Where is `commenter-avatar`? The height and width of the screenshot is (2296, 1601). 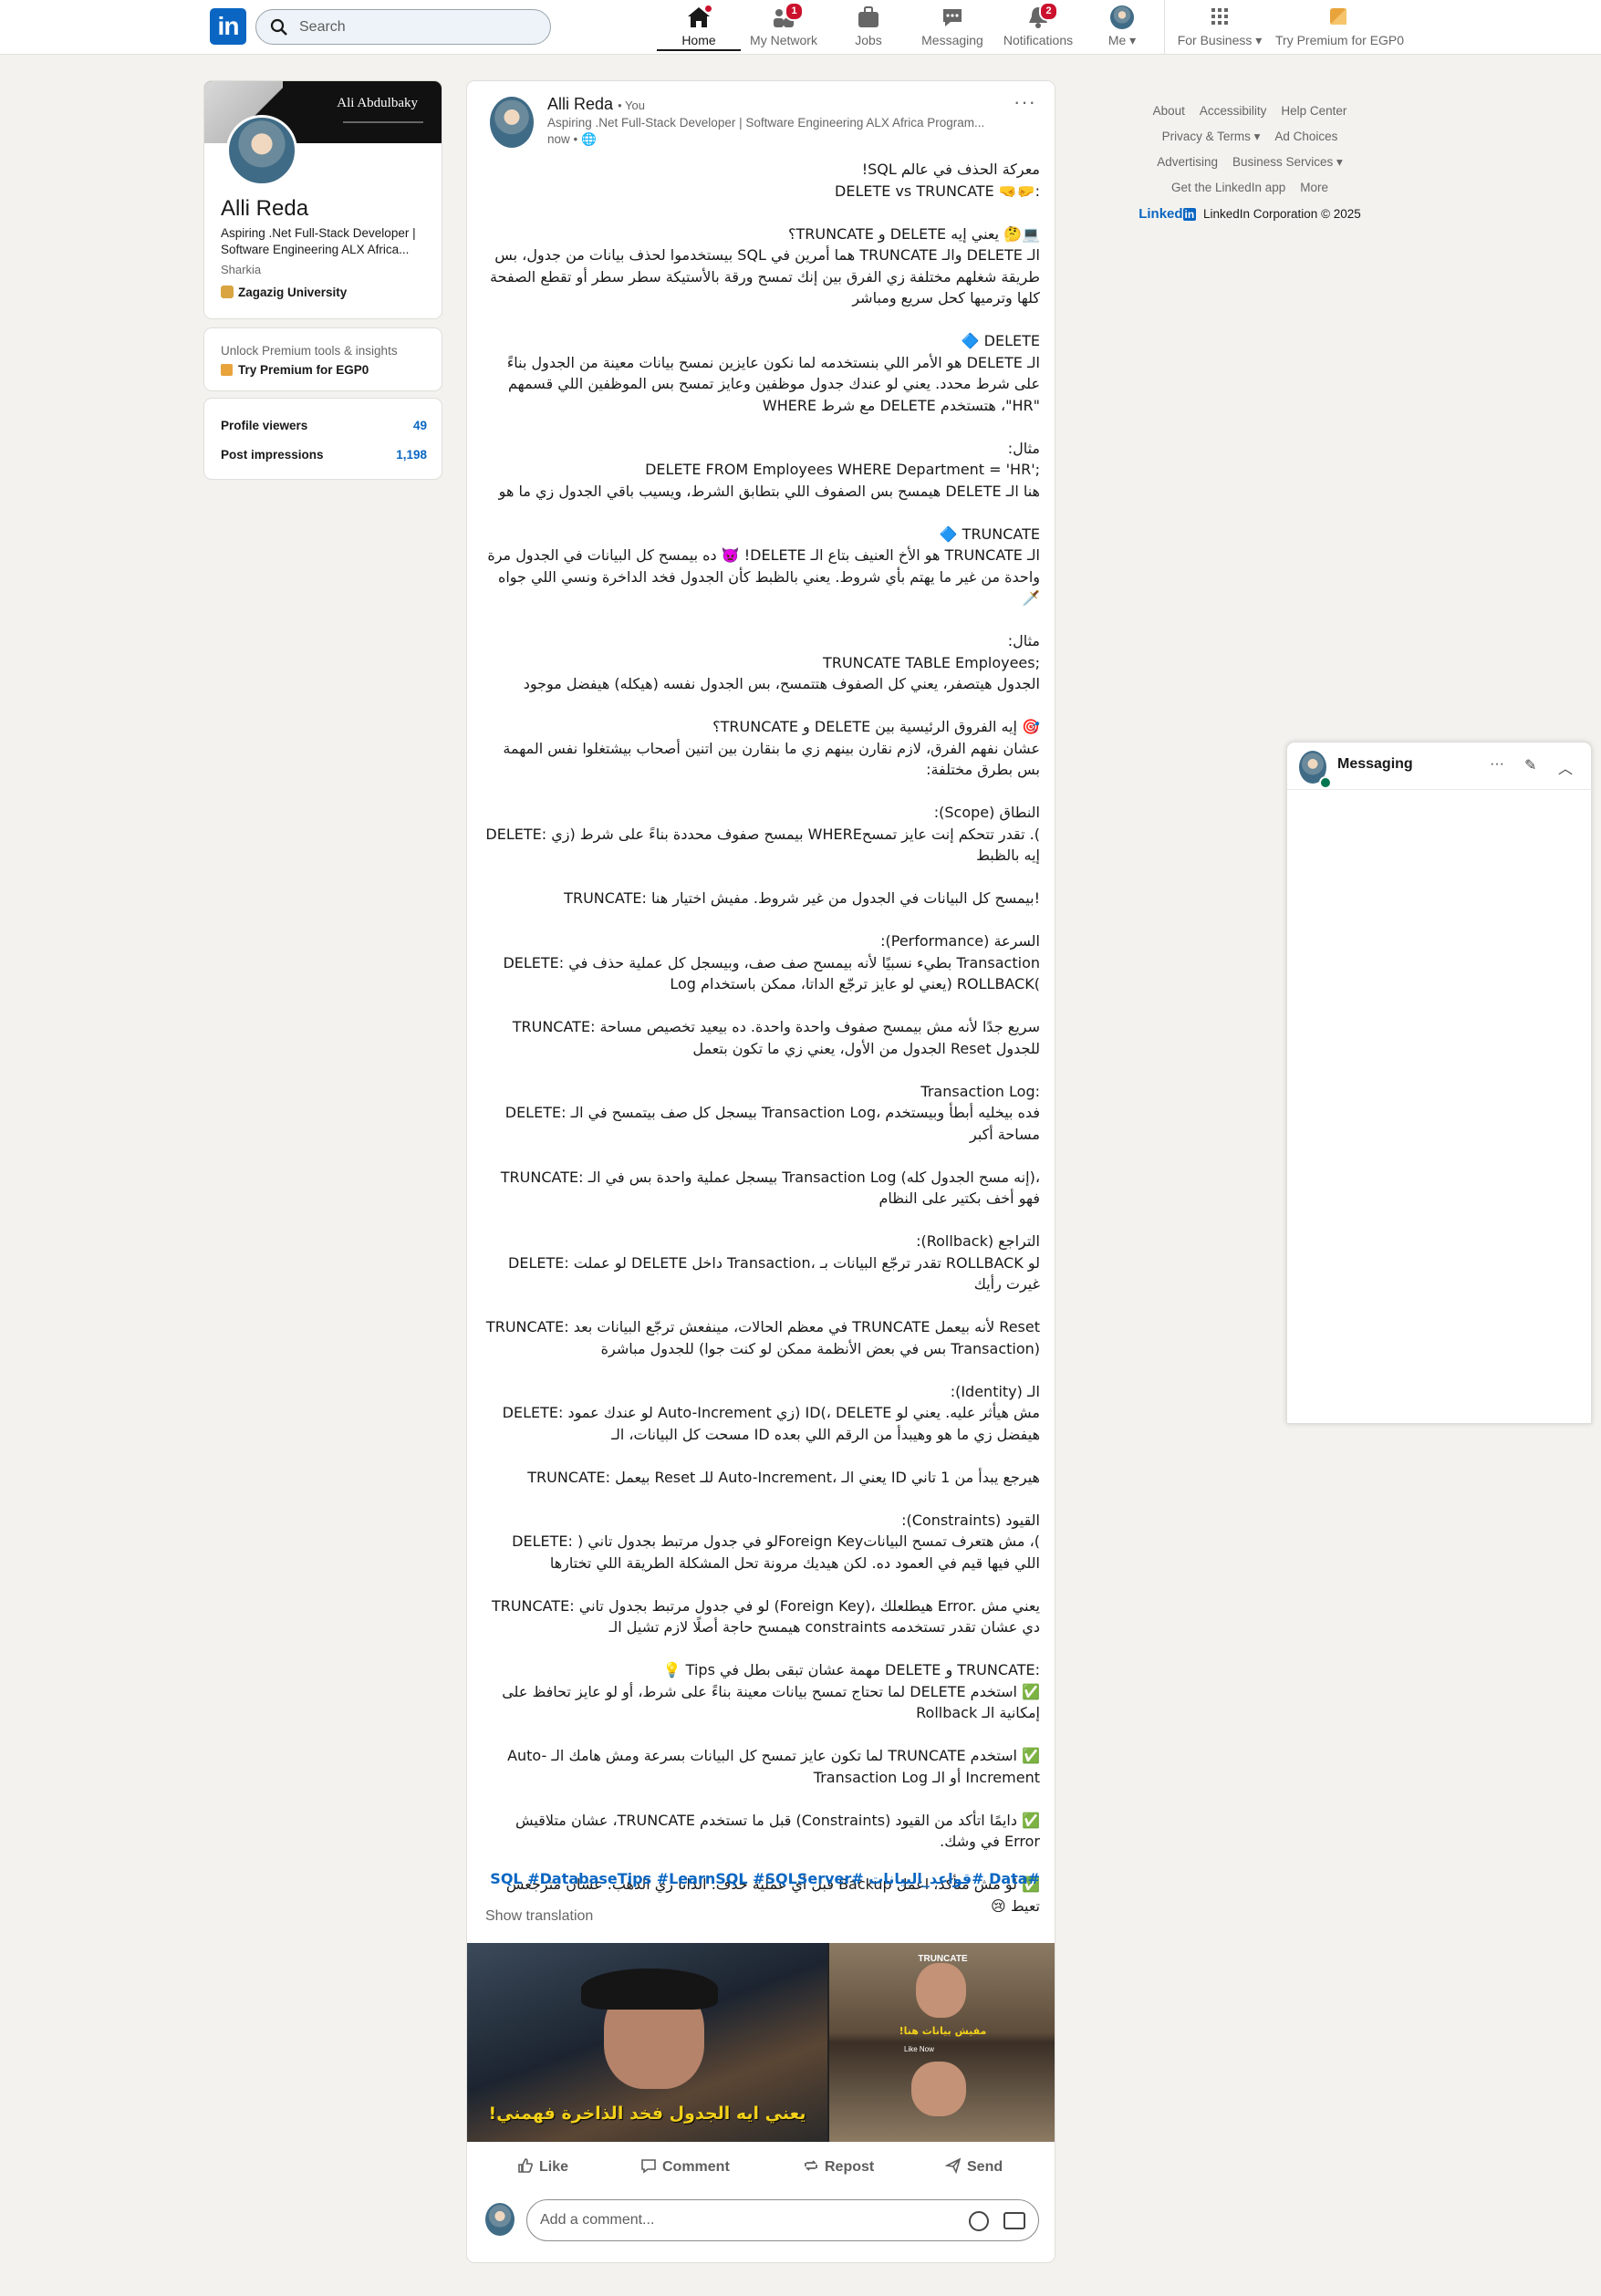 commenter-avatar is located at coordinates (500, 2219).